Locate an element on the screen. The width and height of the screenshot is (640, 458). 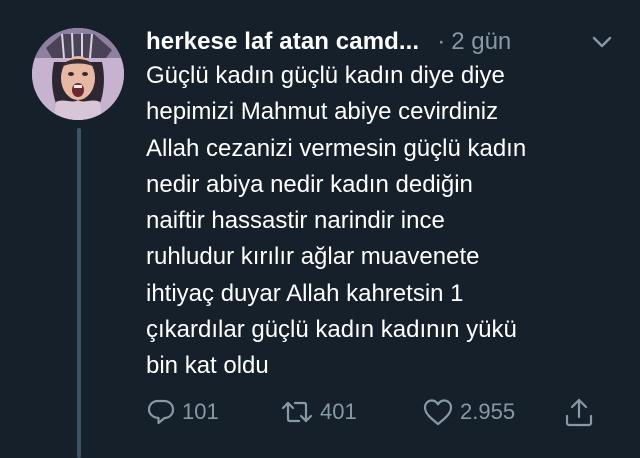
avatar is located at coordinates (78, 74).